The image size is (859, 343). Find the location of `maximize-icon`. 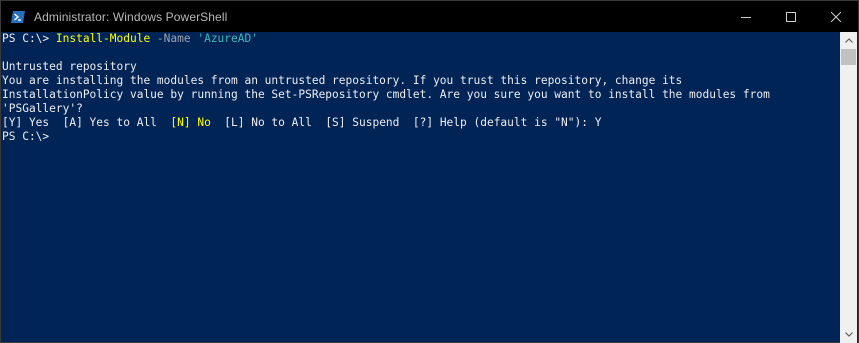

maximize-icon is located at coordinates (790, 16).